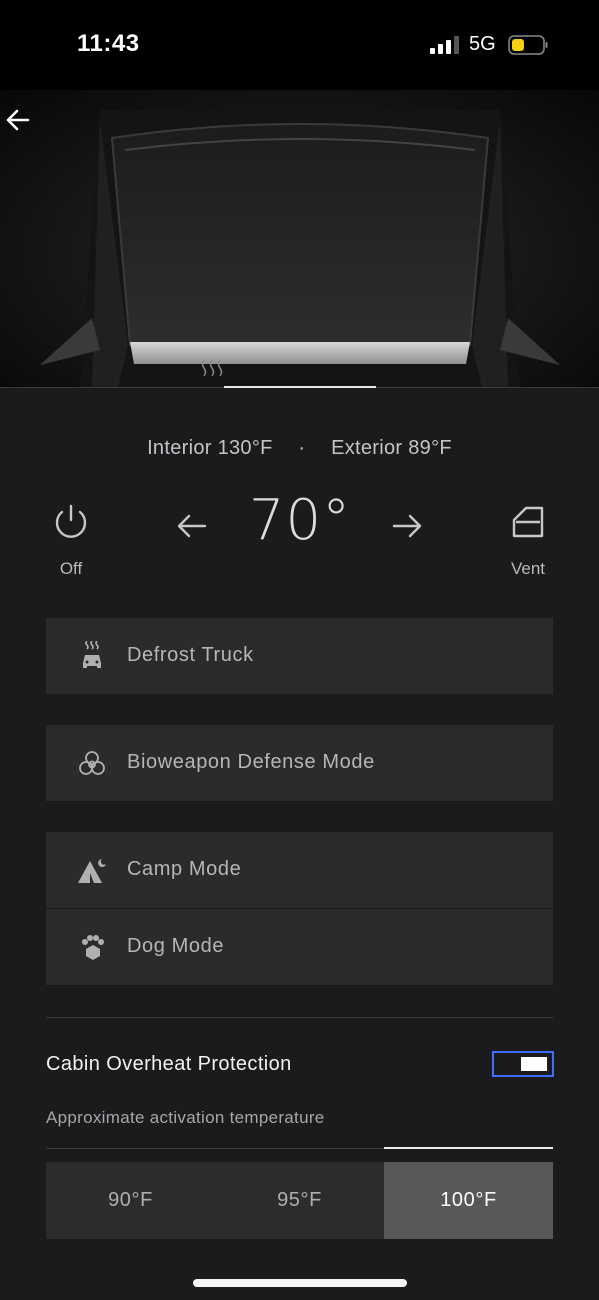  What do you see at coordinates (299, 656) in the screenshot?
I see `defrost-truck-button: Defrost Truck` at bounding box center [299, 656].